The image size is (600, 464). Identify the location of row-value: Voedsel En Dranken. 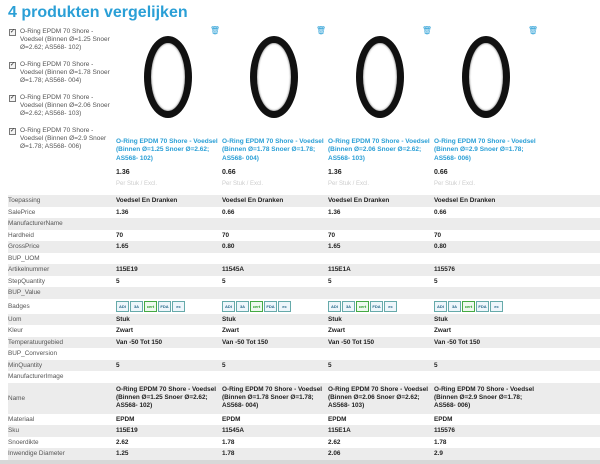
(147, 201).